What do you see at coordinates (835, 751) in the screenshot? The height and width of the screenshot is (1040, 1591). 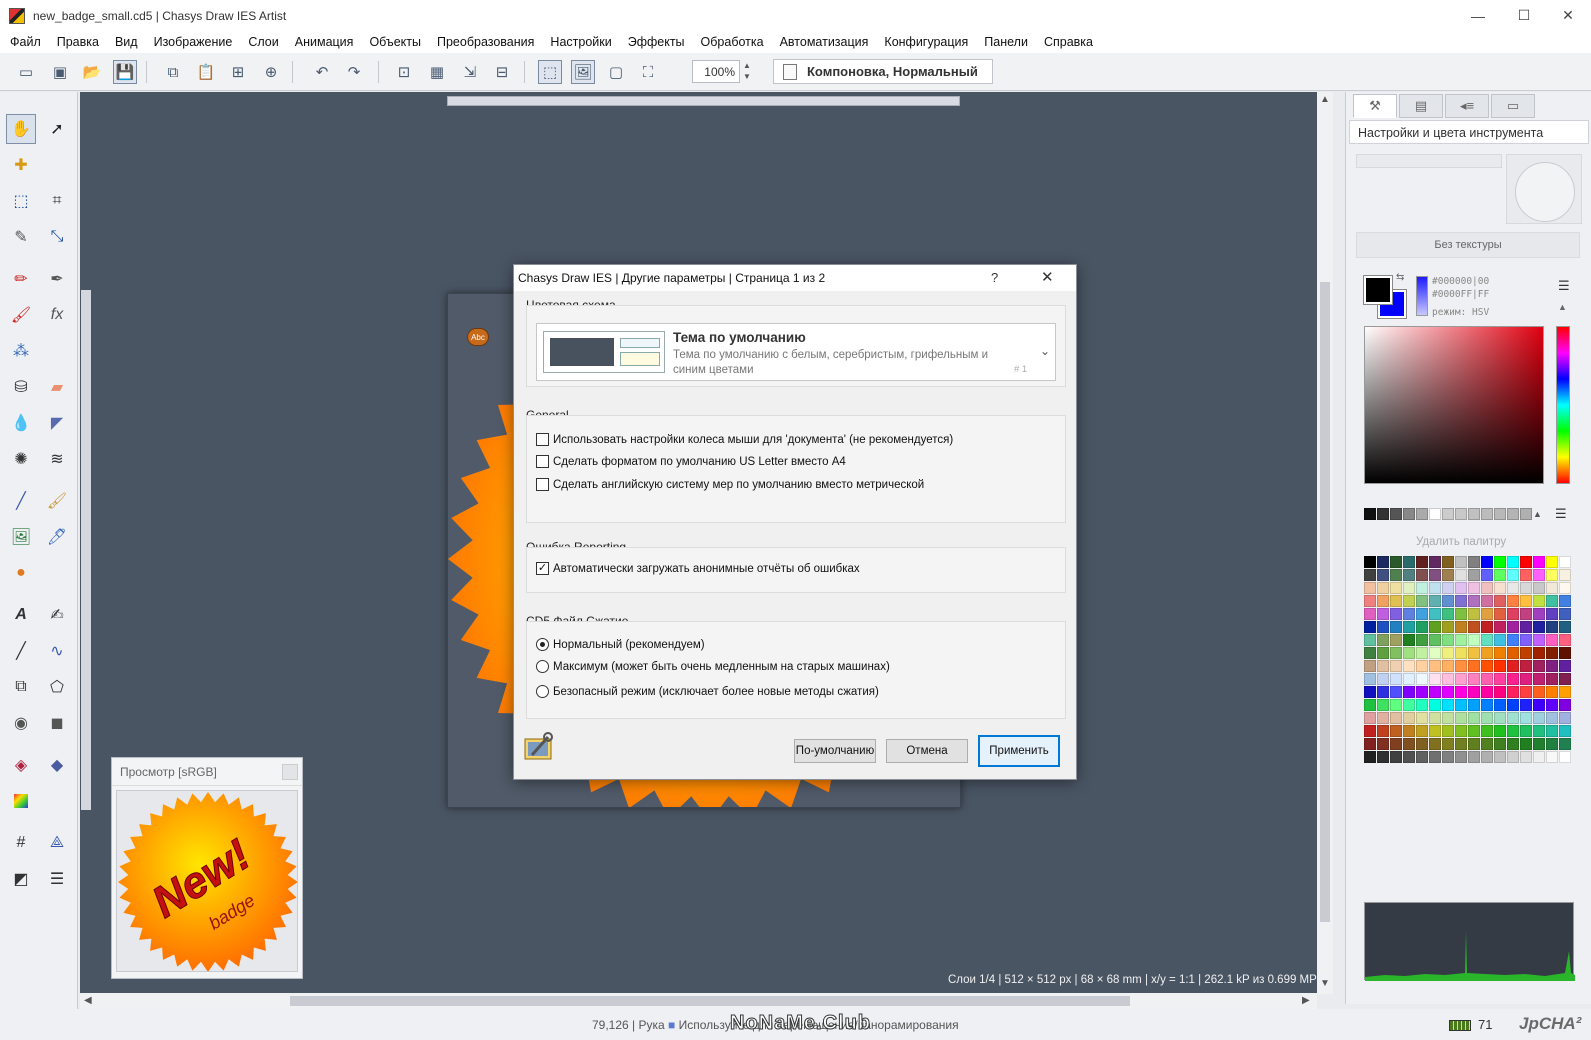 I see `default-button: По-умолчанию` at bounding box center [835, 751].